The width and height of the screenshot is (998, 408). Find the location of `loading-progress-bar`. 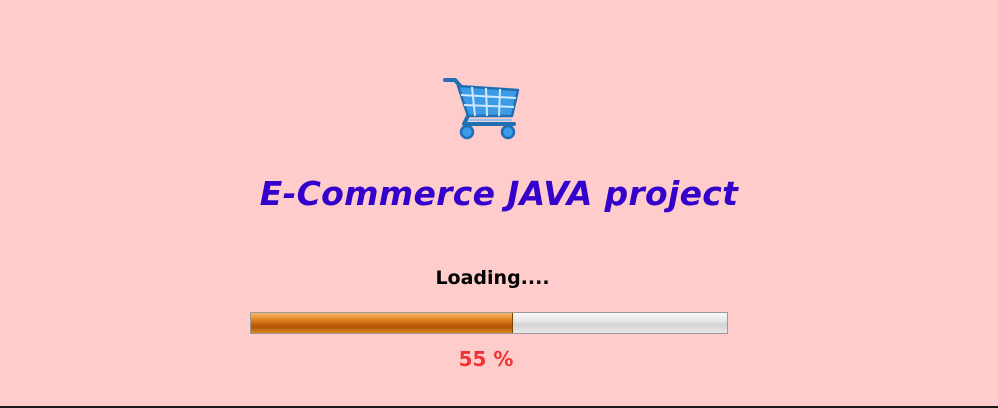

loading-progress-bar is located at coordinates (489, 323).